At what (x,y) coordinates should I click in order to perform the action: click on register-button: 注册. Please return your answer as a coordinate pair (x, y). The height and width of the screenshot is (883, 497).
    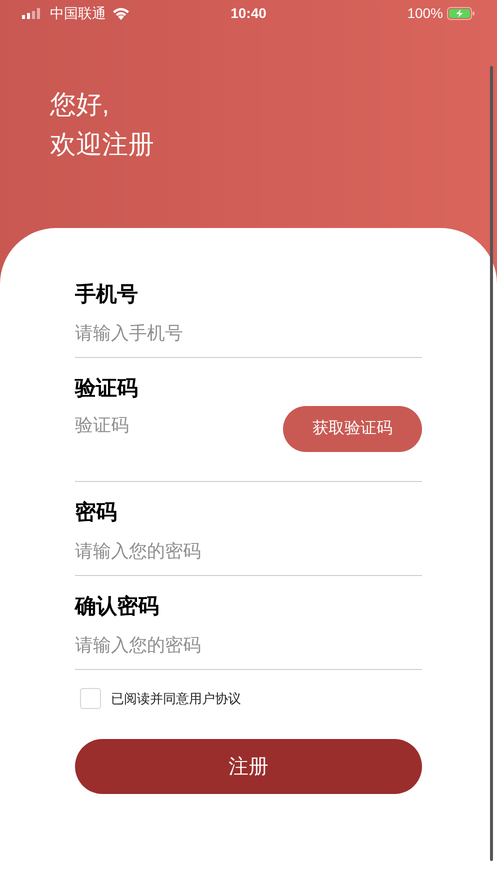
    Looking at the image, I should click on (248, 766).